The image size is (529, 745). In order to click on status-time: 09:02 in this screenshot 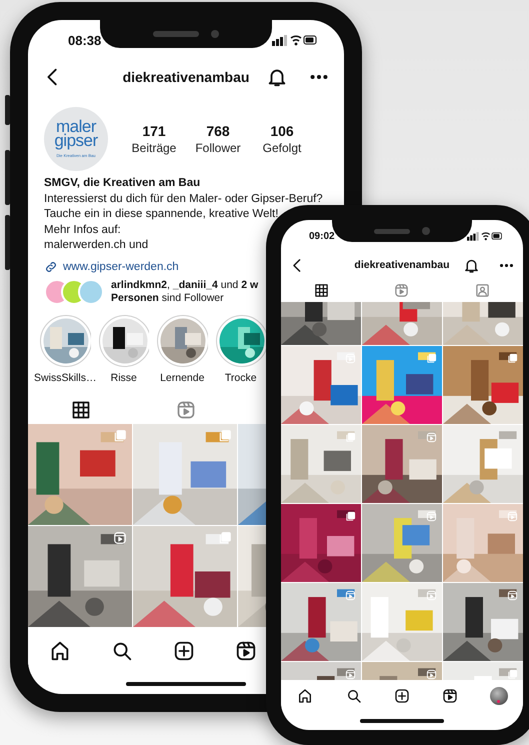, I will do `click(322, 236)`.